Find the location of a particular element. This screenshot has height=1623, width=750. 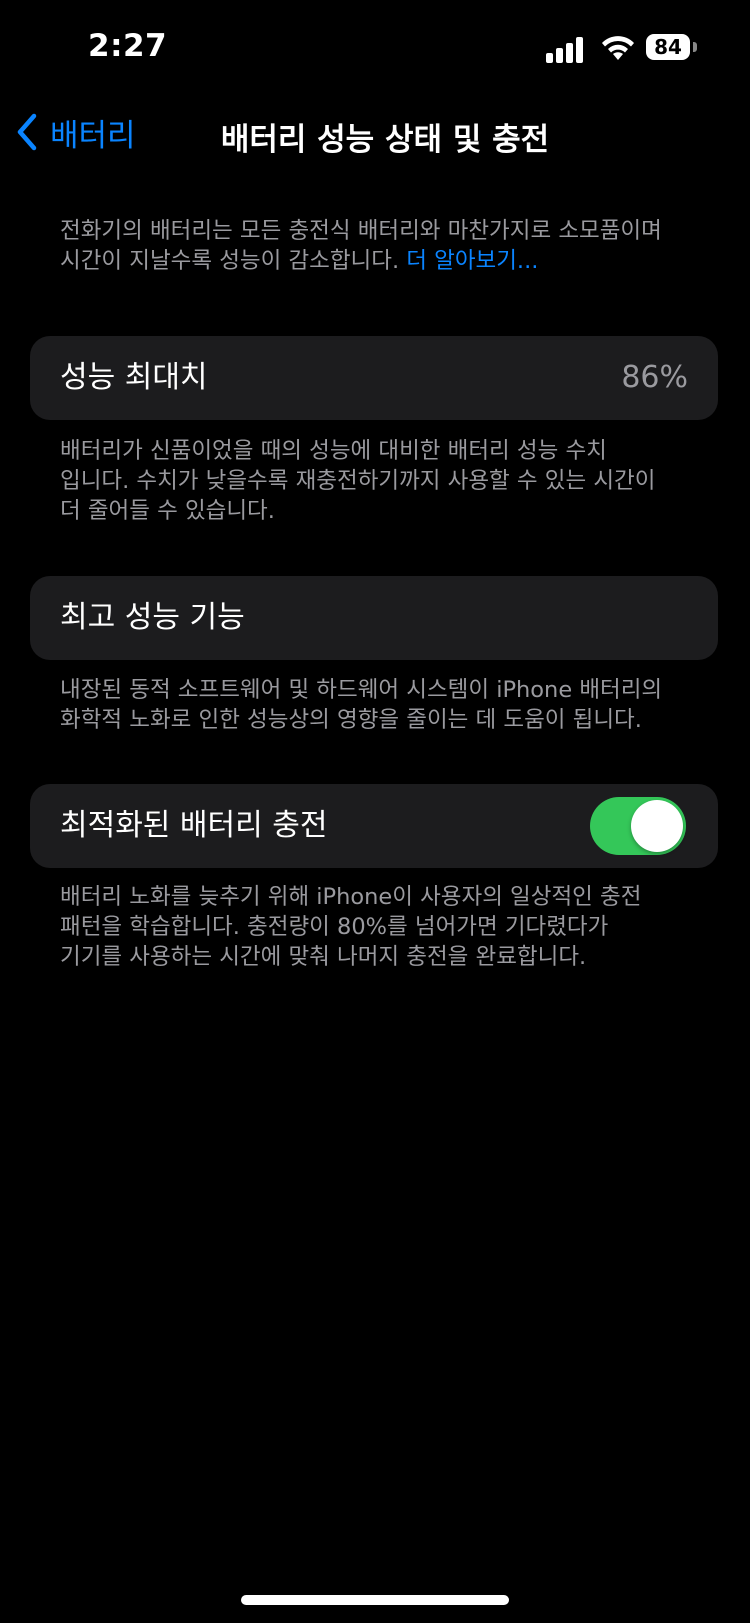

max-capacity-cell: 성능 최대치 86% is located at coordinates (374, 378).